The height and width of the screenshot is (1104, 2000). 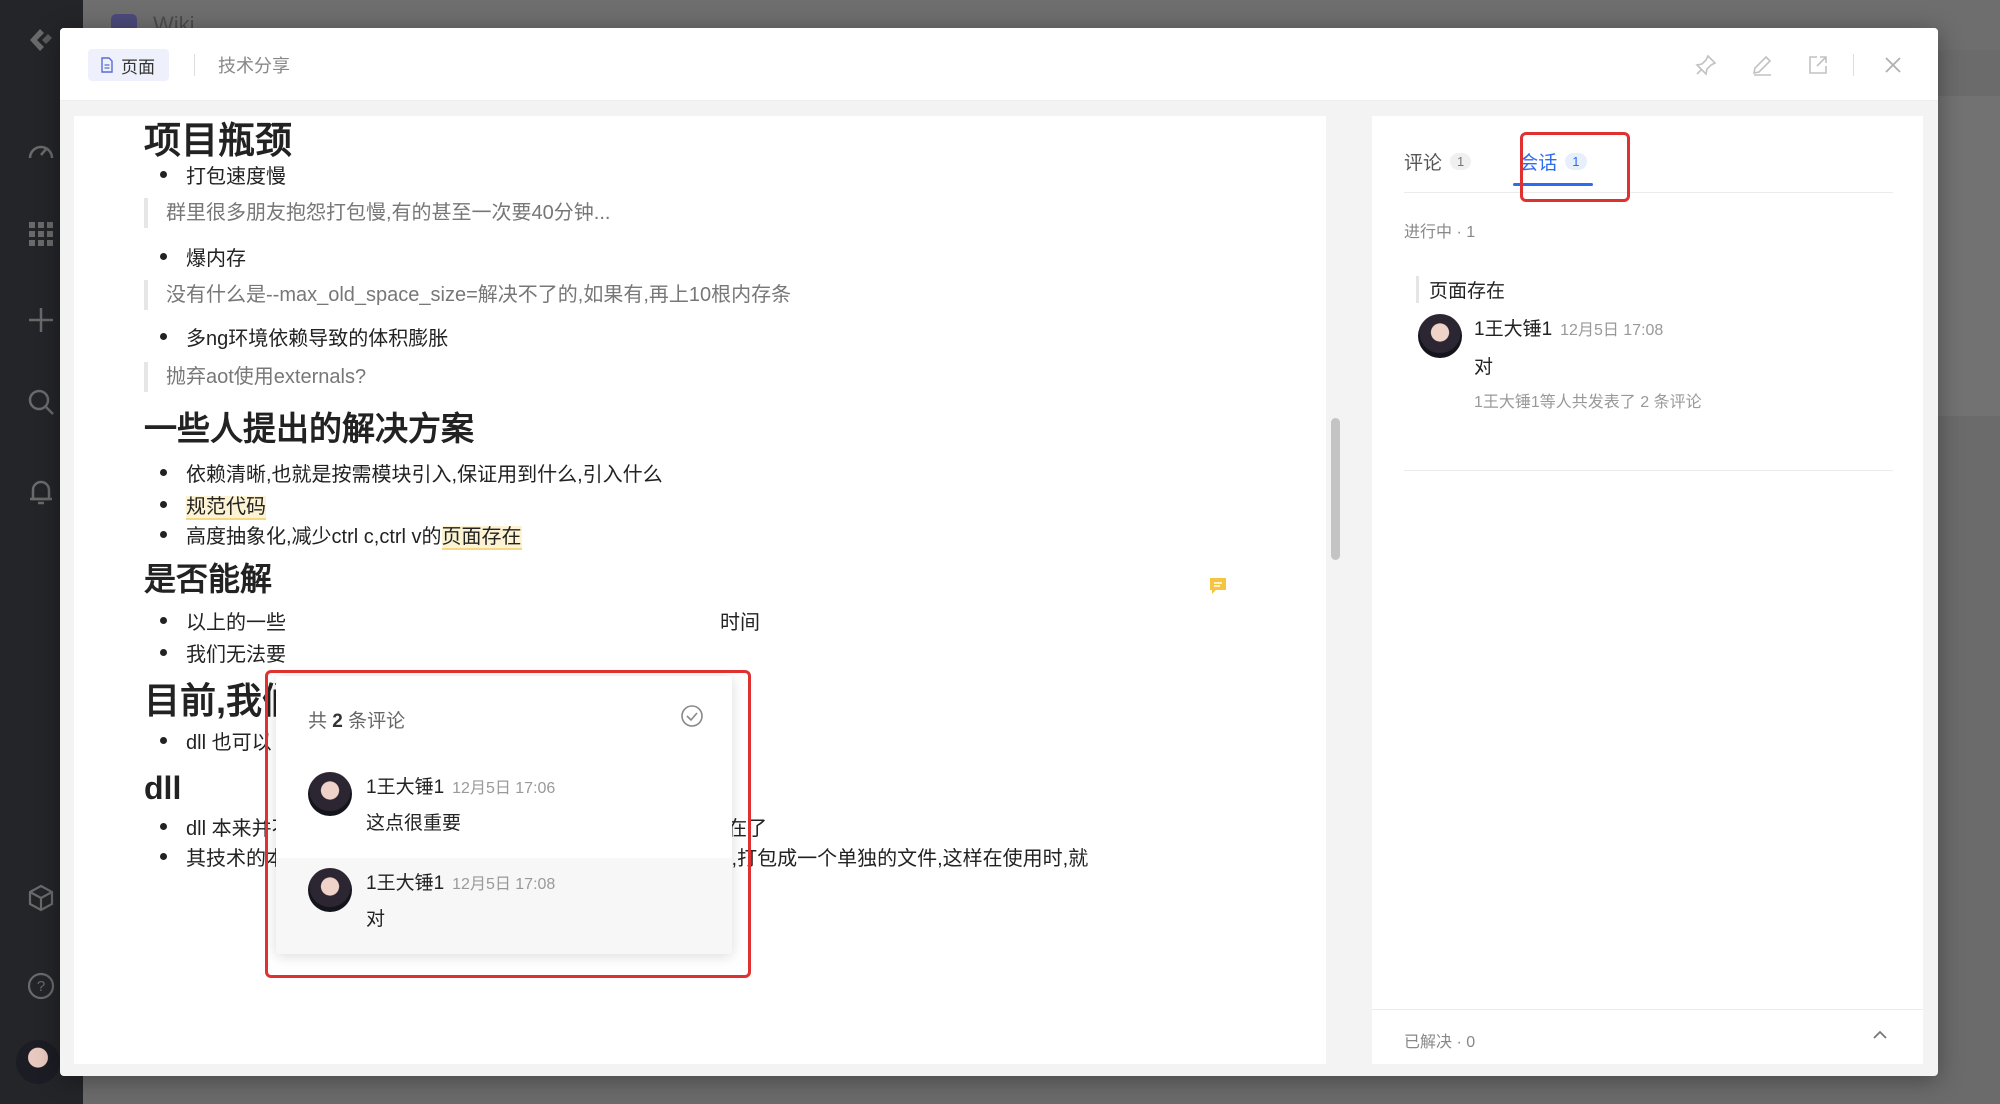 What do you see at coordinates (1853, 65) in the screenshot?
I see `header-separator` at bounding box center [1853, 65].